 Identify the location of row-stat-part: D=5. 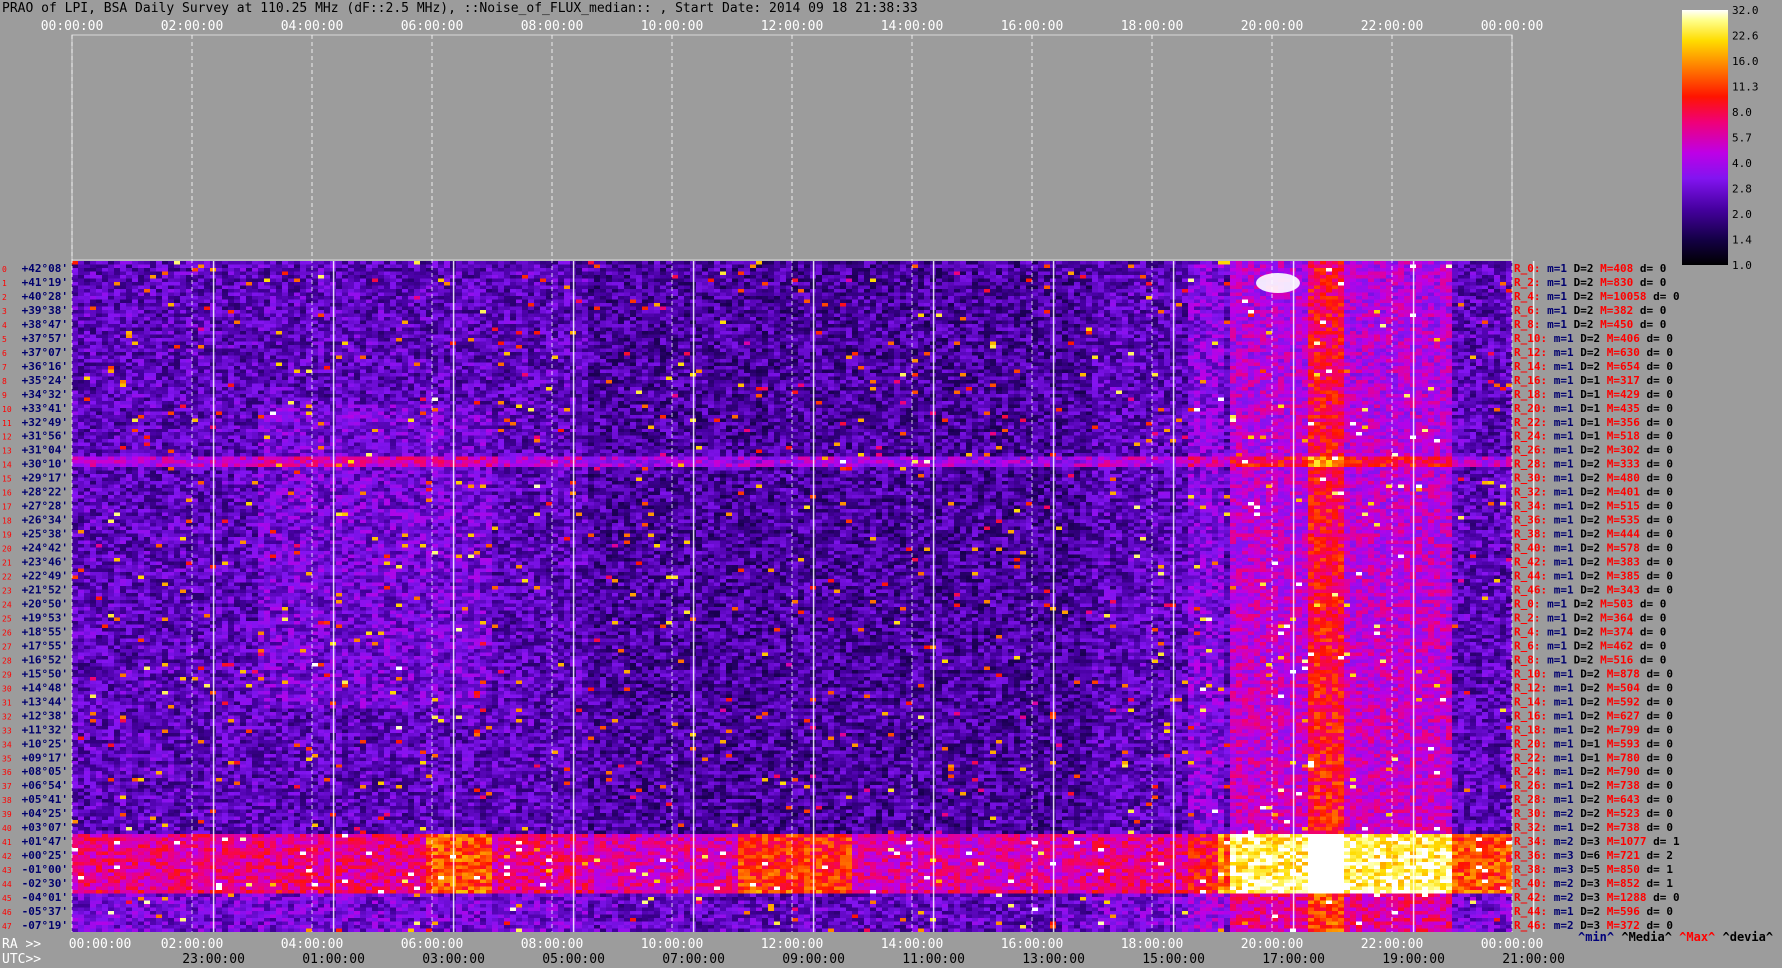
(1587, 869).